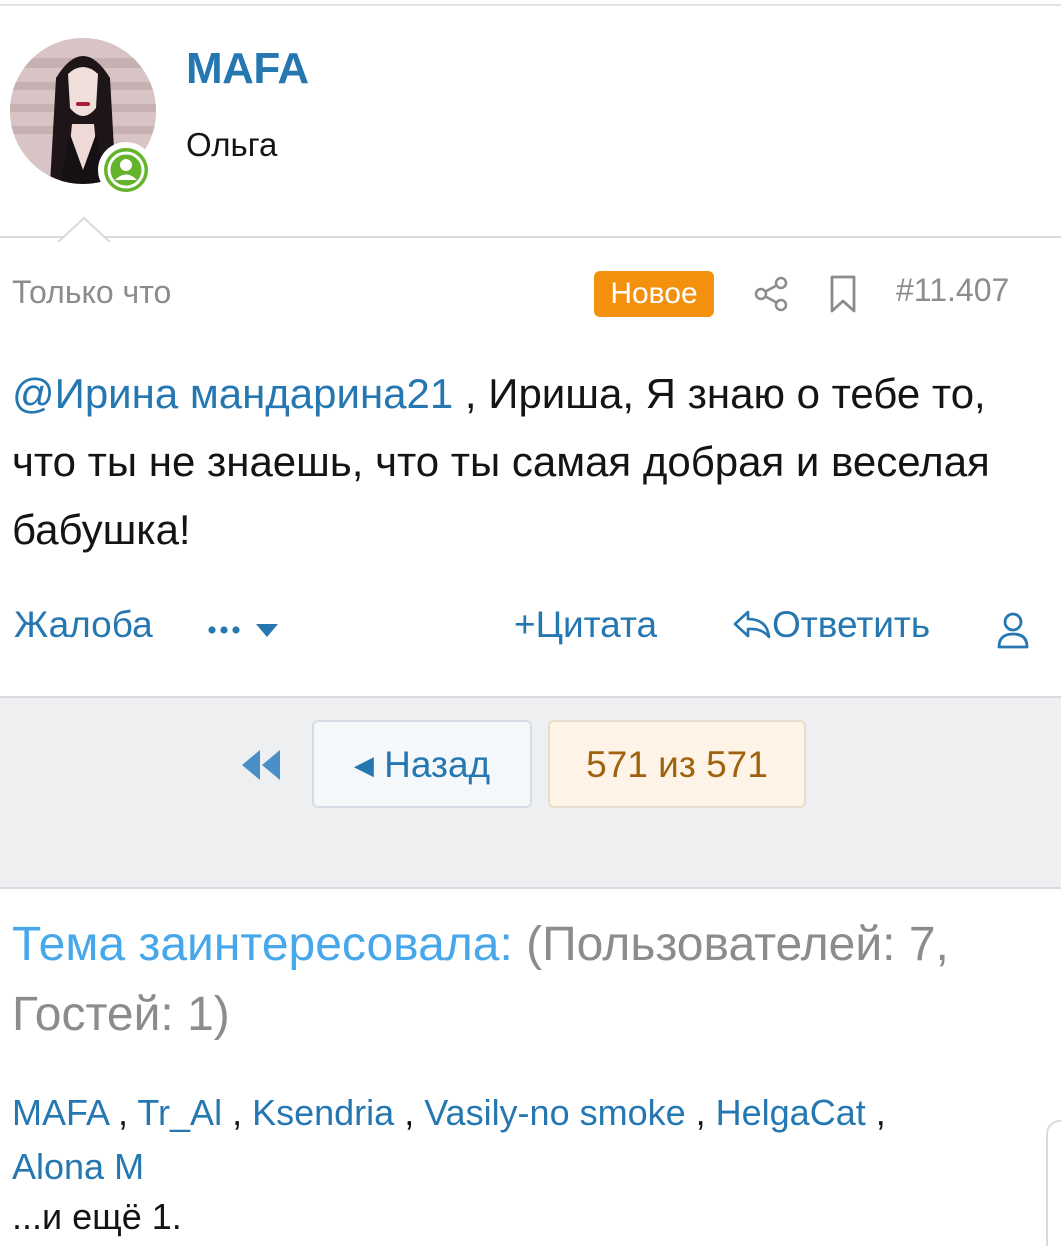  Describe the element at coordinates (84, 230) in the screenshot. I see `author-pointer-arrow` at that location.